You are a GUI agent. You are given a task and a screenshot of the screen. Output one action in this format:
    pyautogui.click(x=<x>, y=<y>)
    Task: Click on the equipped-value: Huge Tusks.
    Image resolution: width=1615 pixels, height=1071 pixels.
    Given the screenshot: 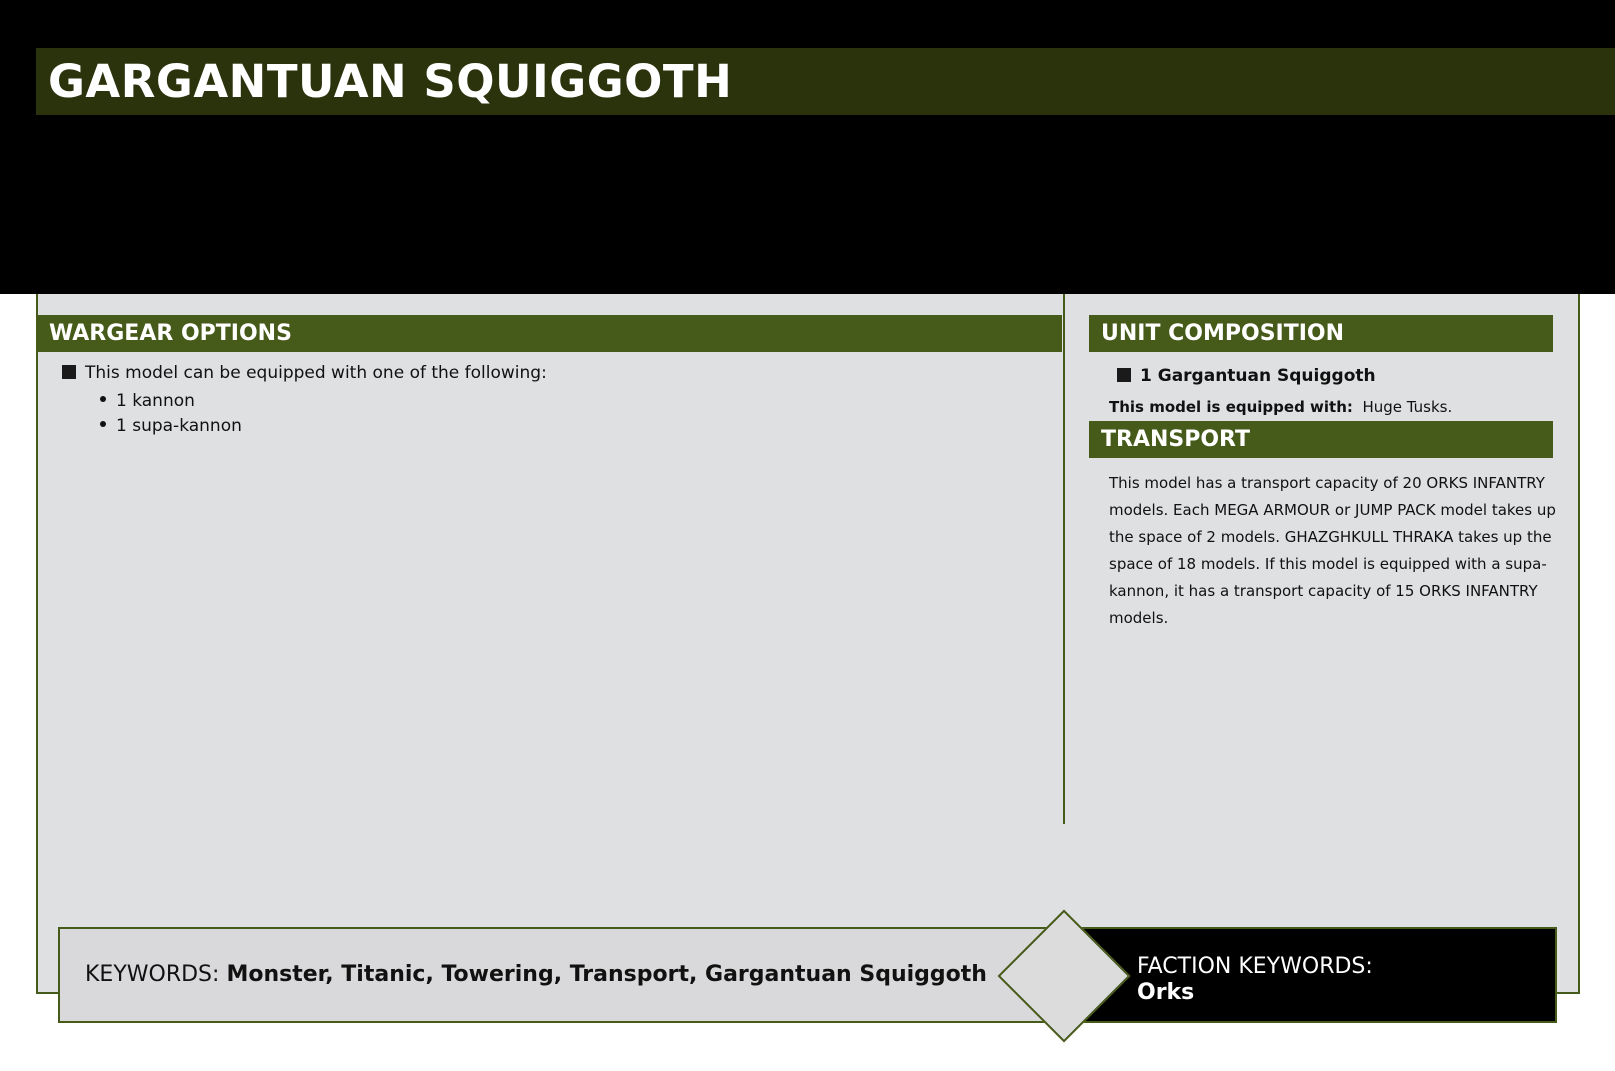 What is the action you would take?
    pyautogui.click(x=1407, y=407)
    